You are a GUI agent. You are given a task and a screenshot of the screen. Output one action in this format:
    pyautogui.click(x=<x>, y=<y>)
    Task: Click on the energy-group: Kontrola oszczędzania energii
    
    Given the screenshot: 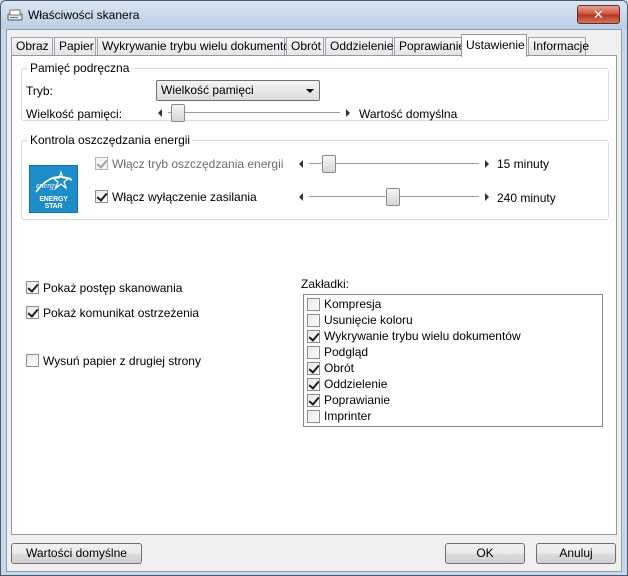 What is the action you would take?
    pyautogui.click(x=315, y=176)
    